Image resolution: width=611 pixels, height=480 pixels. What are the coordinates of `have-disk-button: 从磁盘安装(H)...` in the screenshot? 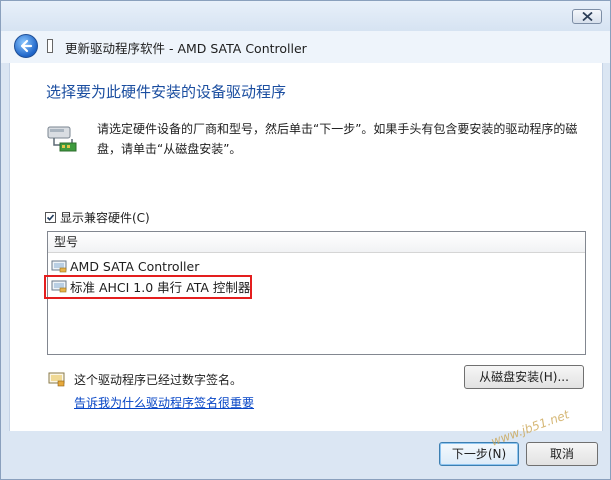 It's located at (524, 377).